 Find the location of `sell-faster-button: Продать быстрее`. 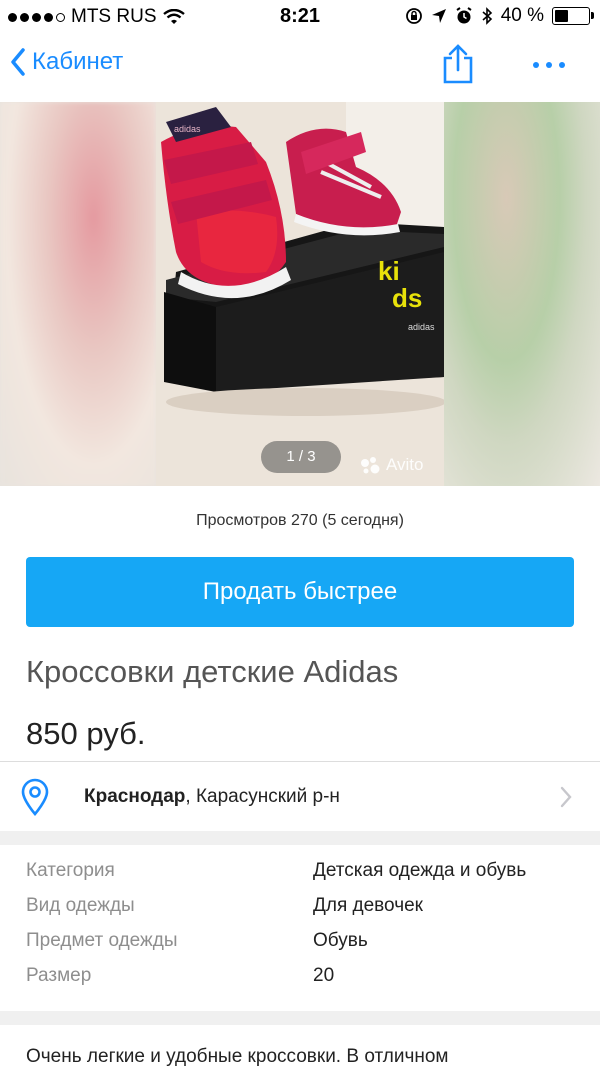

sell-faster-button: Продать быстрее is located at coordinates (300, 592).